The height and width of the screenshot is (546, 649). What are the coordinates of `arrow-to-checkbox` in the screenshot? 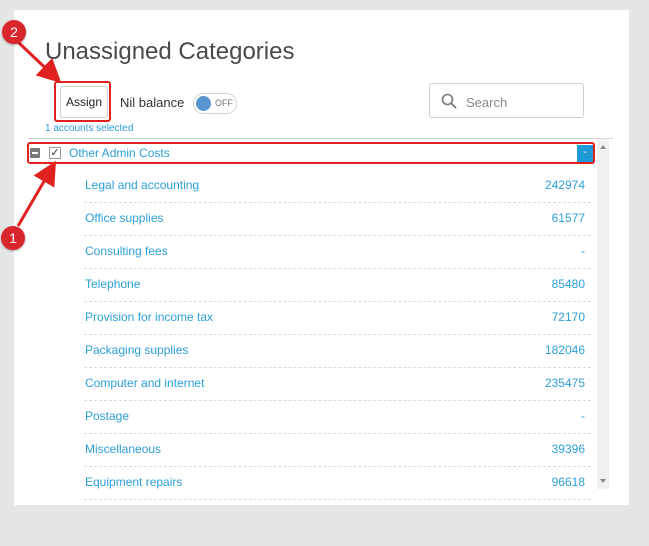 It's located at (36, 193).